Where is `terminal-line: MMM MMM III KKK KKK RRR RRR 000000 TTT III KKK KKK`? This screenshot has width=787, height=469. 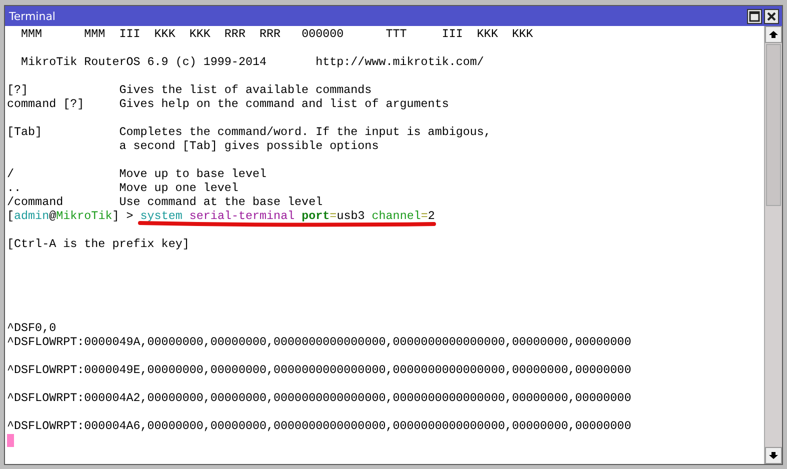 terminal-line: MMM MMM III KKK KKK RRR RRR 000000 TTT III KKK KKK is located at coordinates (277, 34).